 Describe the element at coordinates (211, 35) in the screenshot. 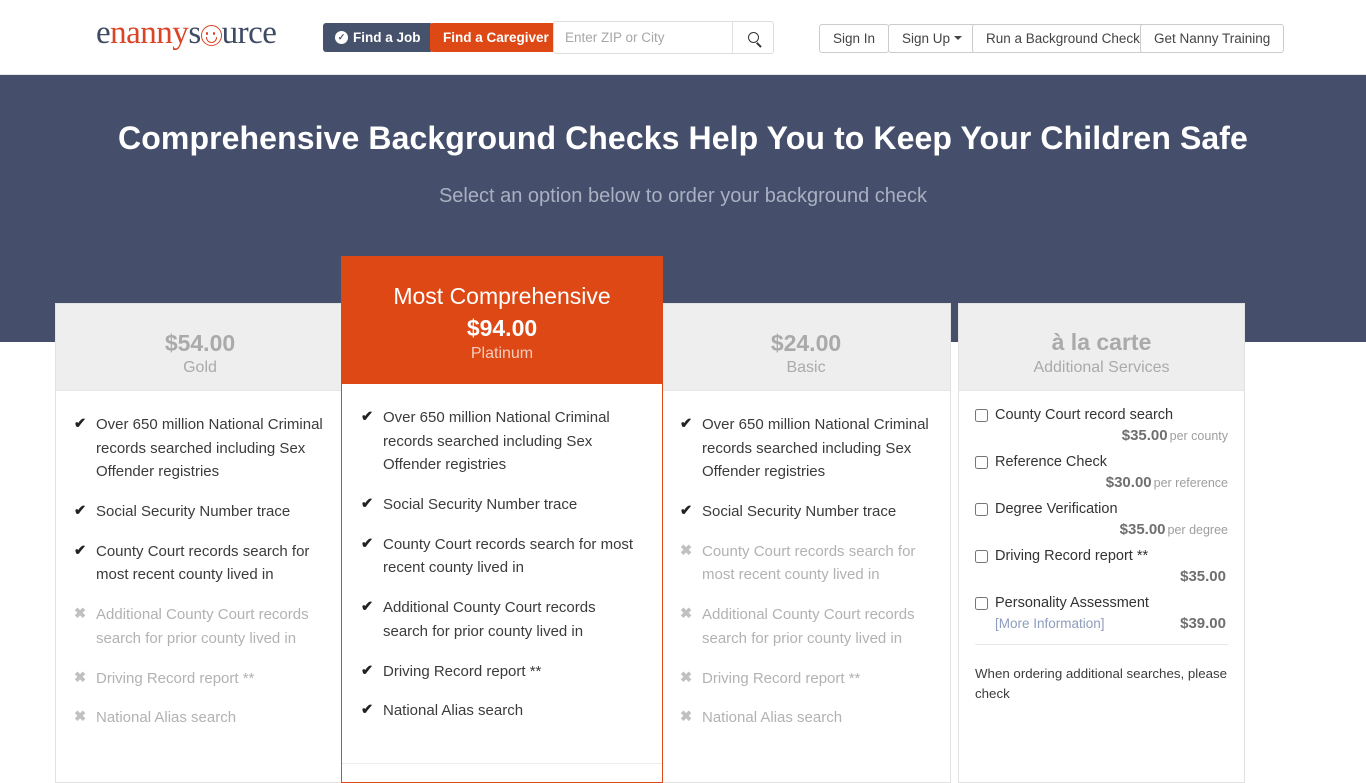

I see `baby-face-icon` at that location.